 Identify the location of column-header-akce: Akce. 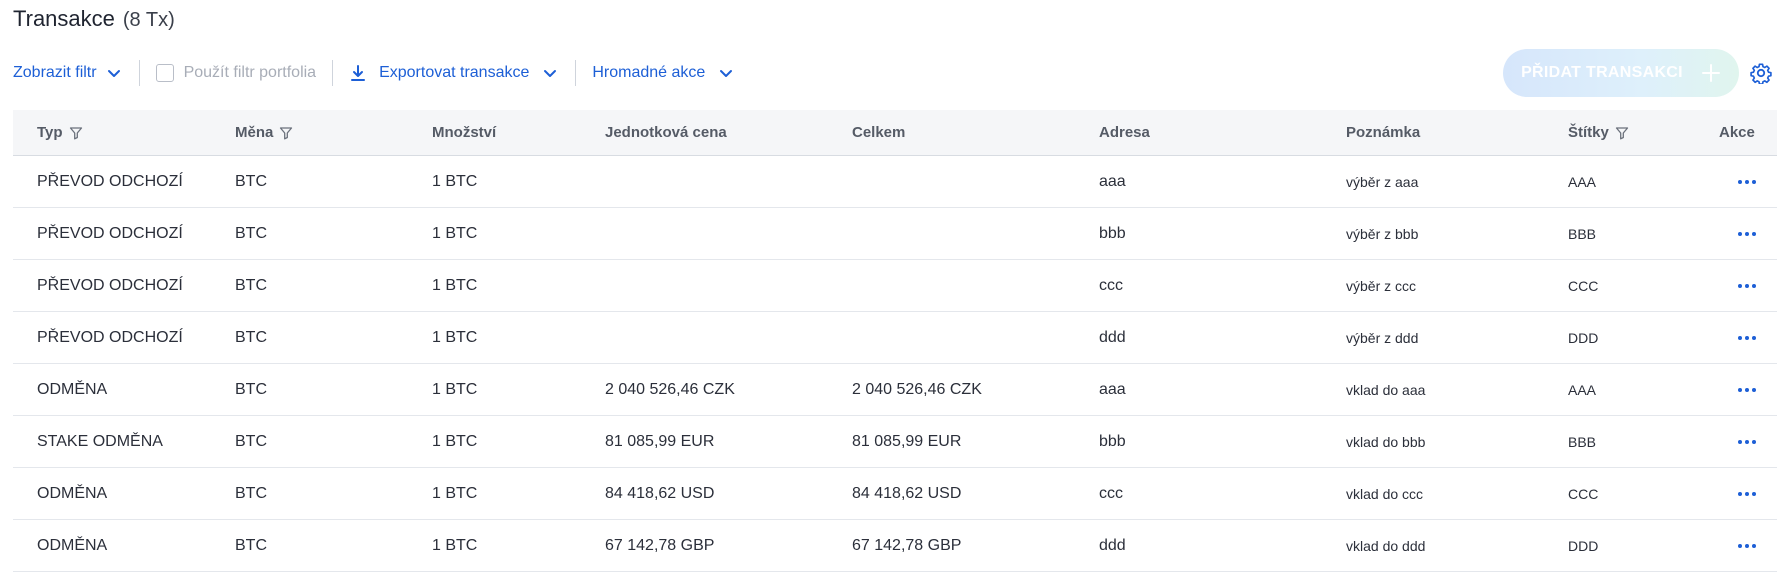
(1737, 132).